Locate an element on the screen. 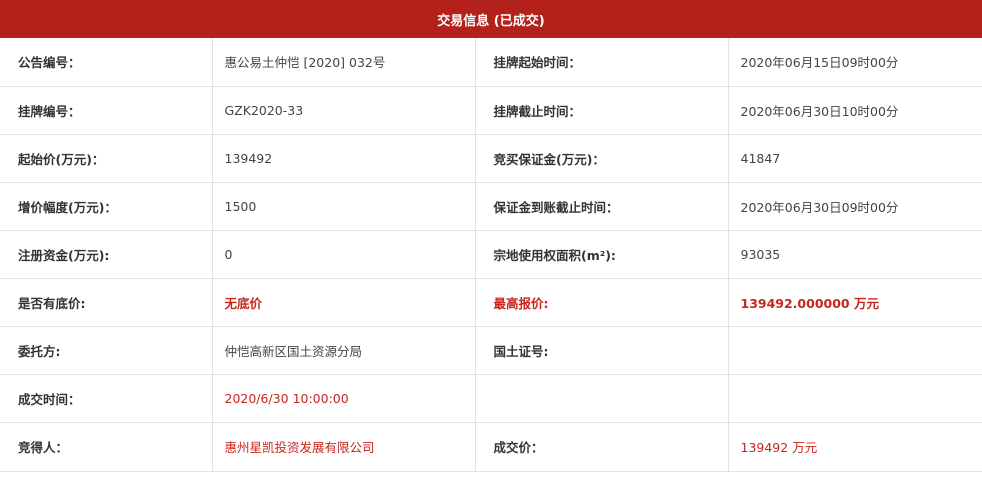  registered-capital-label: 注册资金(万元): is located at coordinates (106, 254).